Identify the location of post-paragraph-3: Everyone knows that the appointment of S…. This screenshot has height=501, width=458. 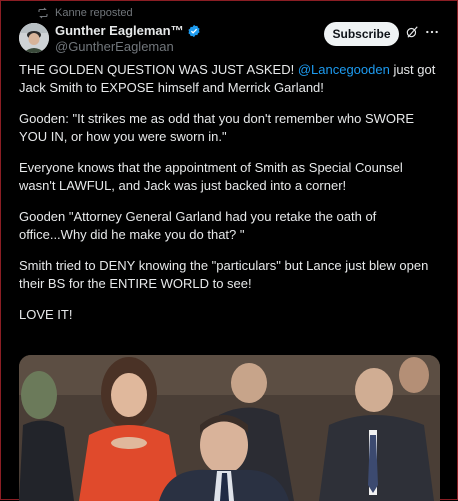
(211, 176).